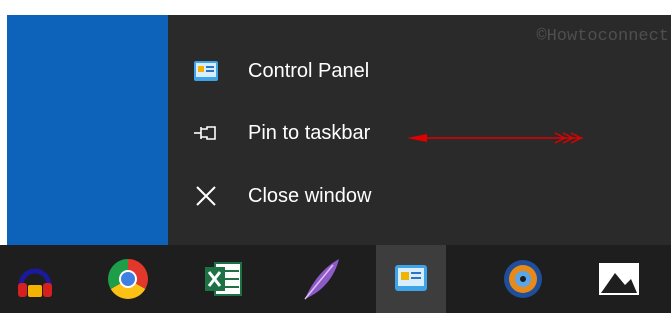 The image size is (671, 313). What do you see at coordinates (335, 7) in the screenshot?
I see `top-strip` at bounding box center [335, 7].